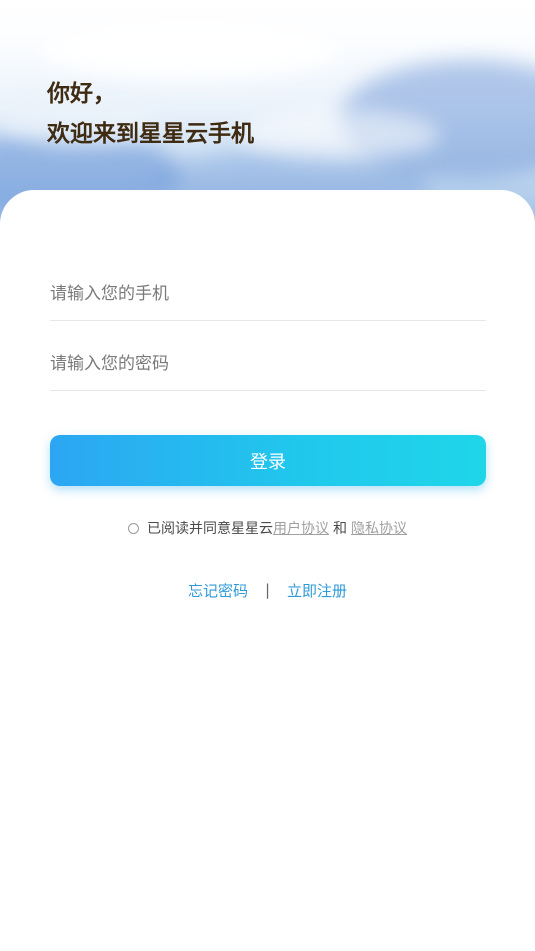 This screenshot has width=535, height=951. Describe the element at coordinates (150, 134) in the screenshot. I see `welcome-line: 欢迎来到星星云手机` at that location.